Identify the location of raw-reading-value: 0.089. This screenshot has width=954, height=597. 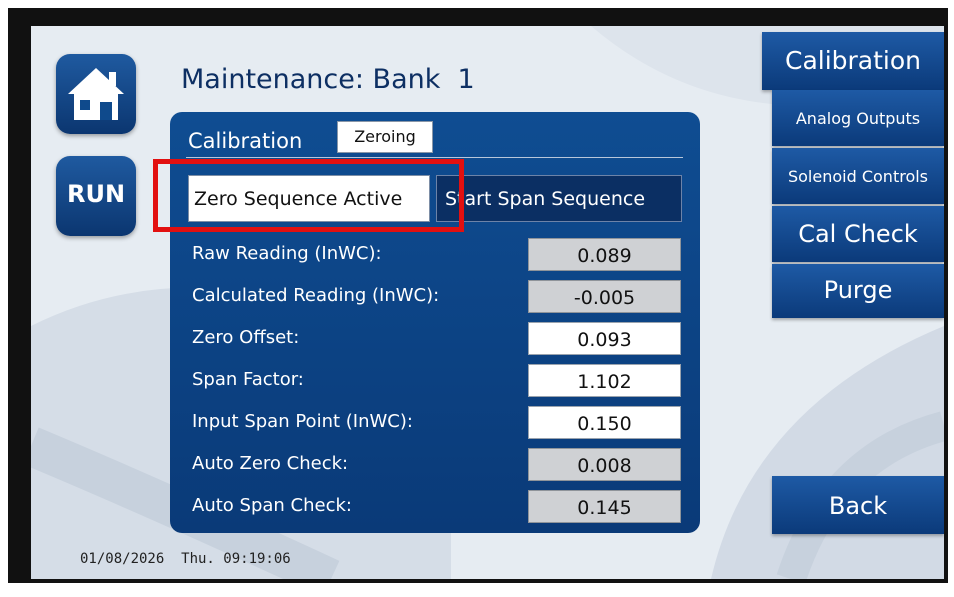
(604, 254).